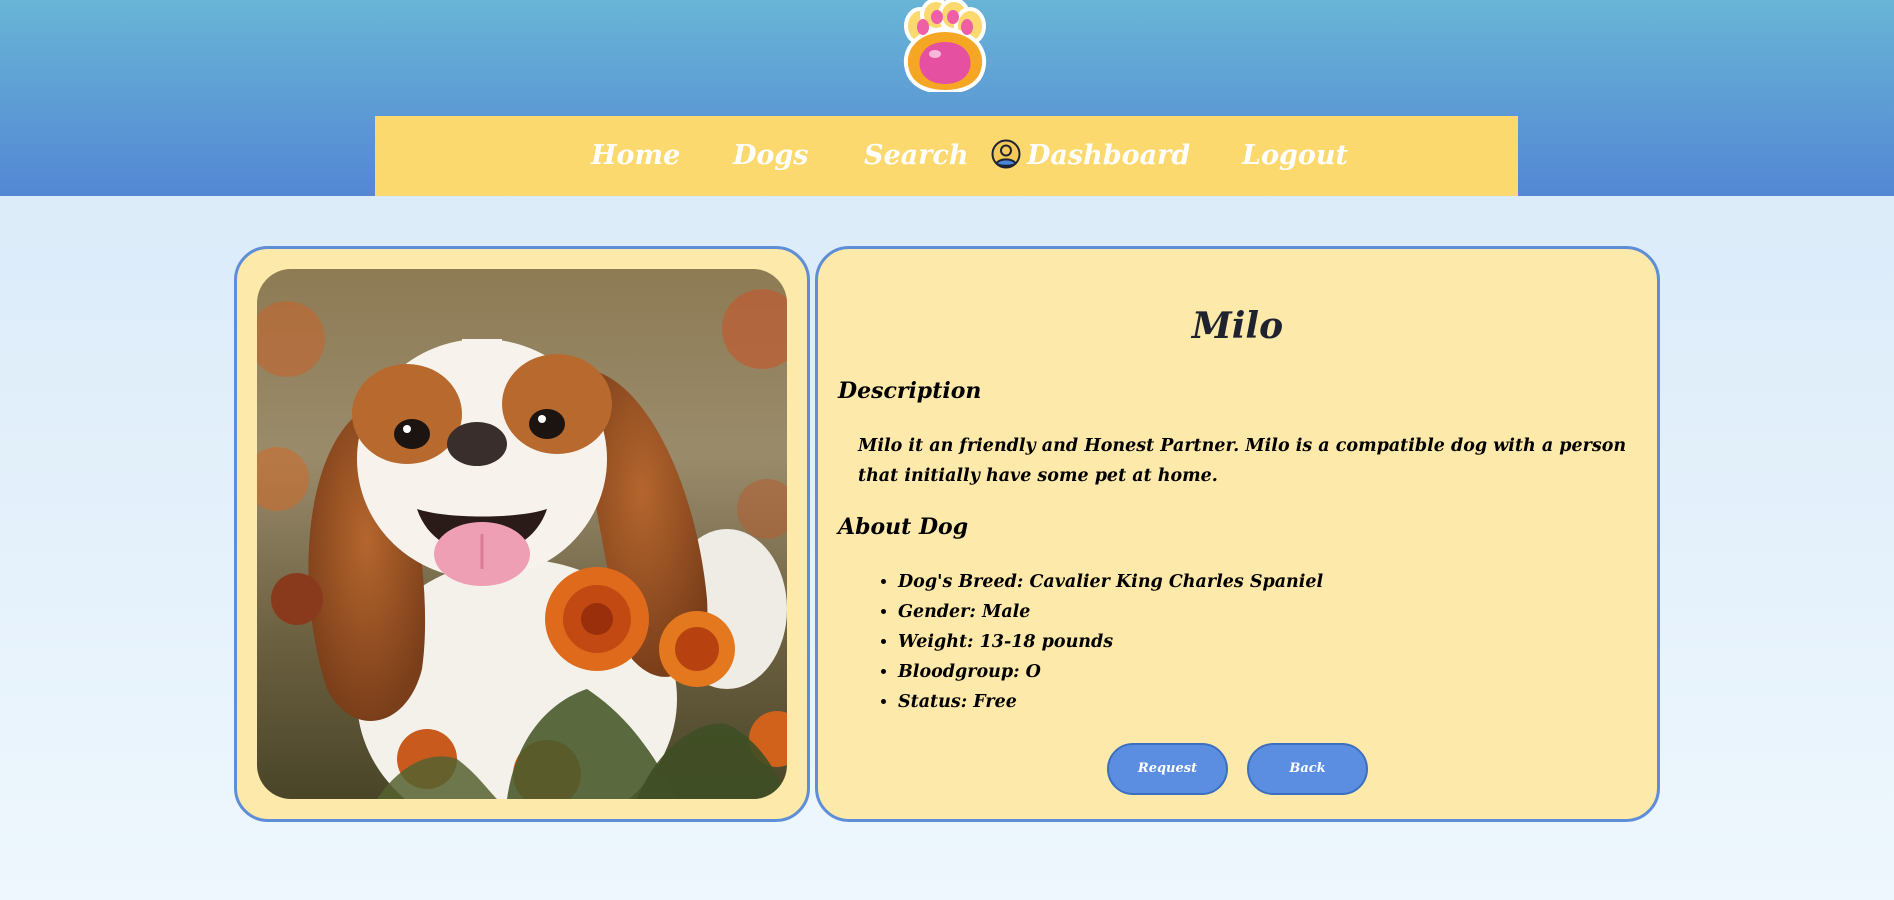  I want to click on request-button: Request, so click(1167, 769).